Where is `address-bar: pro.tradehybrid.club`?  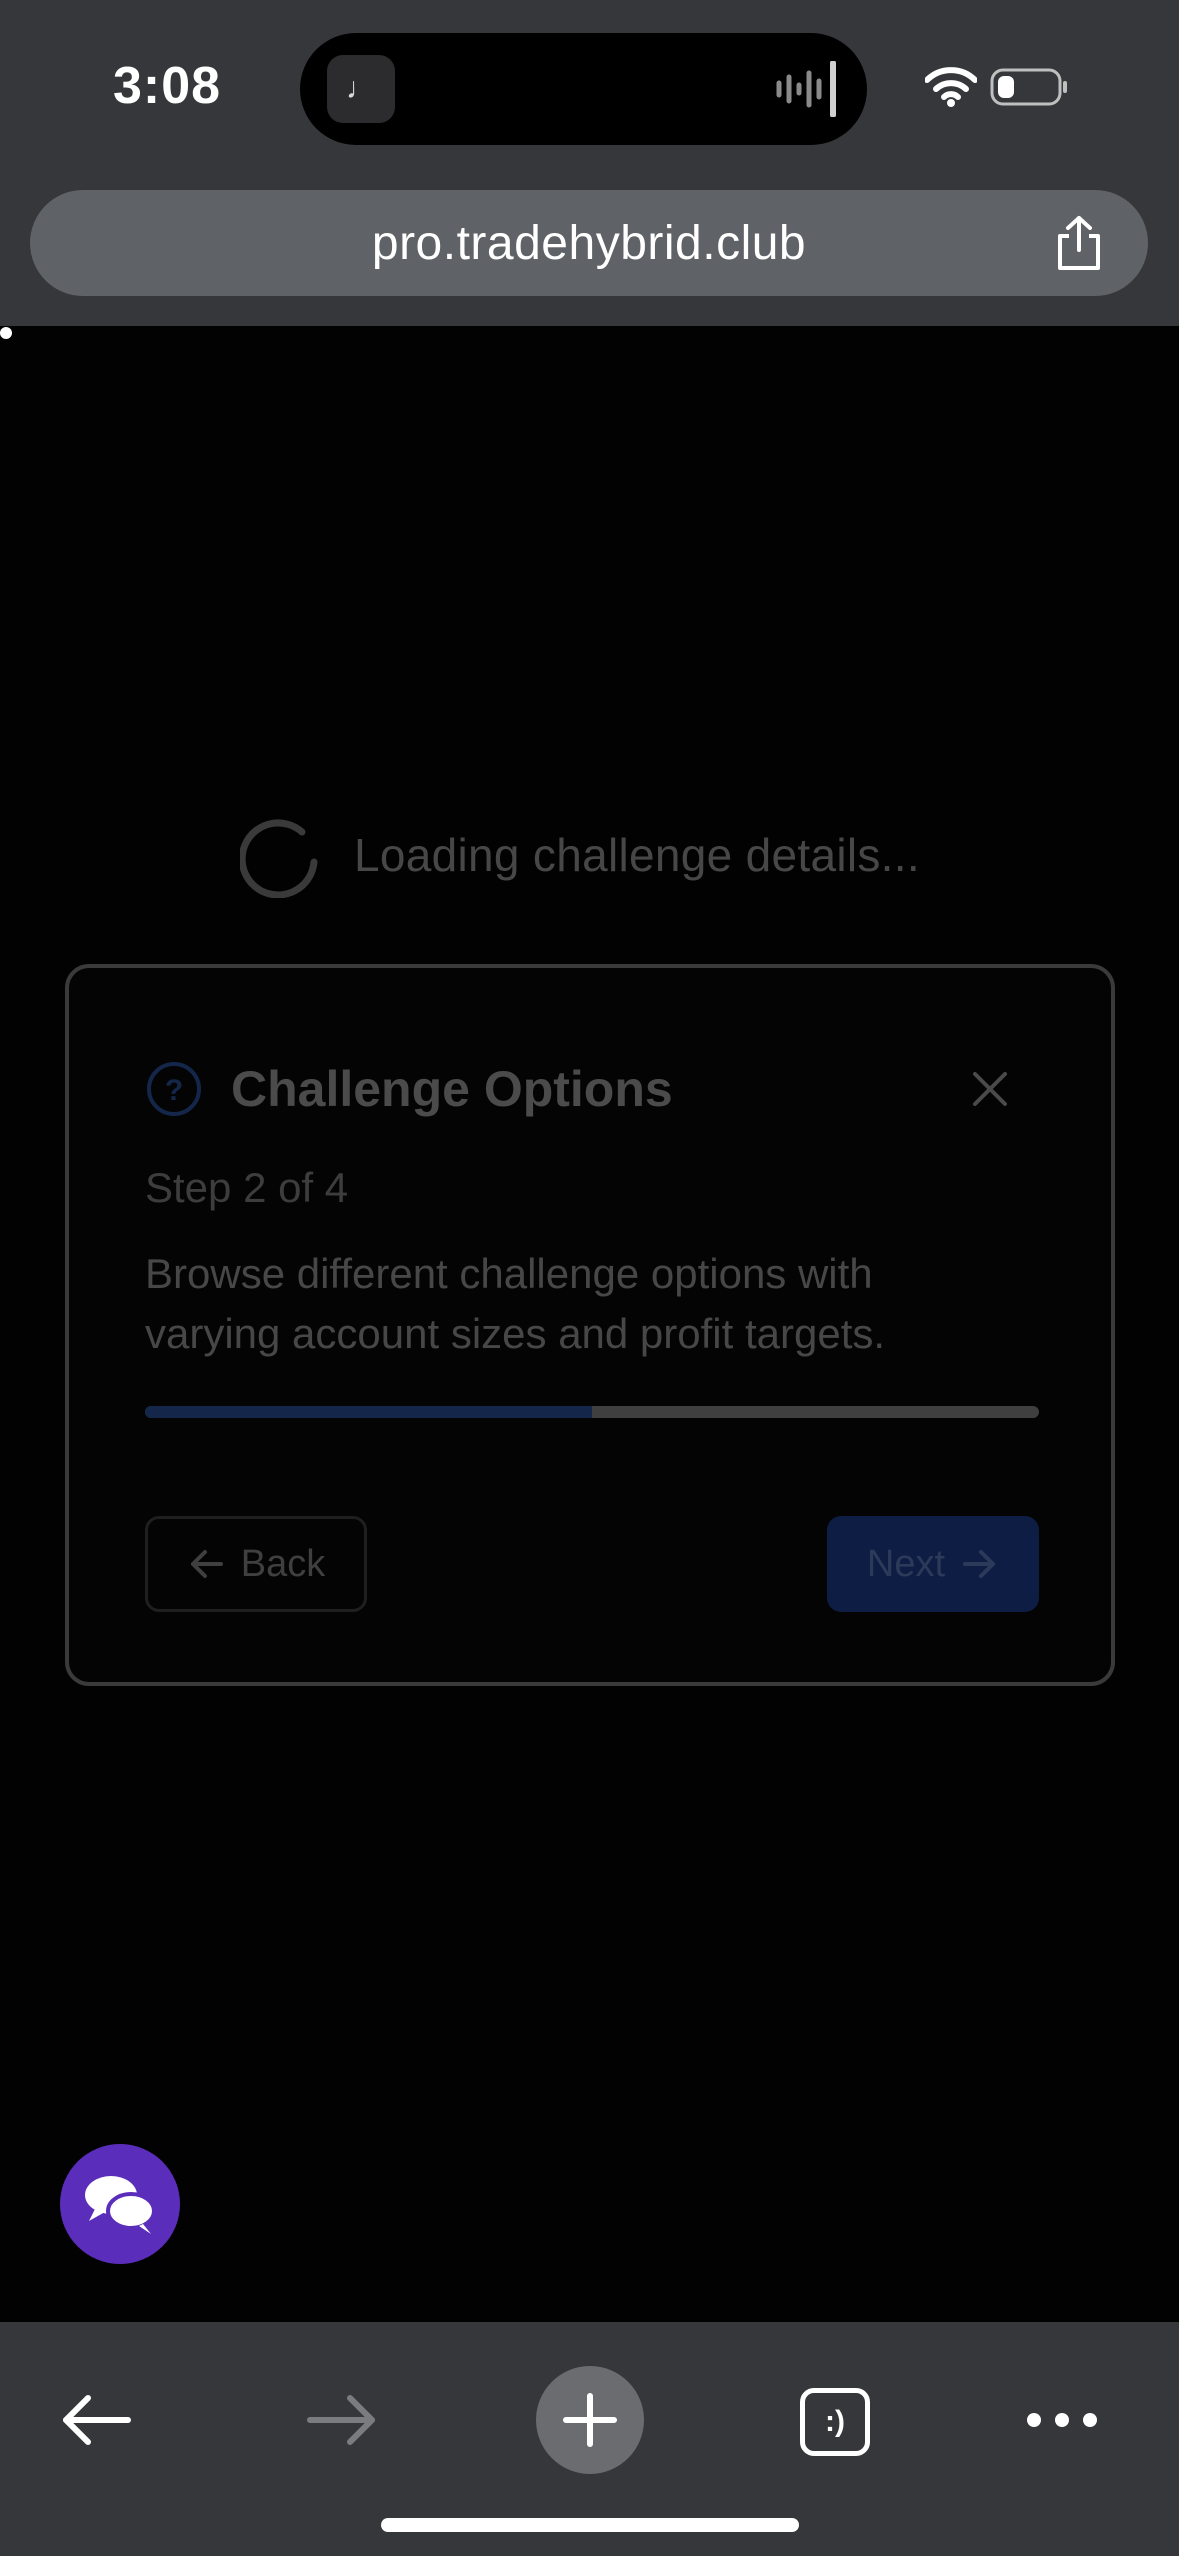 address-bar: pro.tradehybrid.club is located at coordinates (589, 243).